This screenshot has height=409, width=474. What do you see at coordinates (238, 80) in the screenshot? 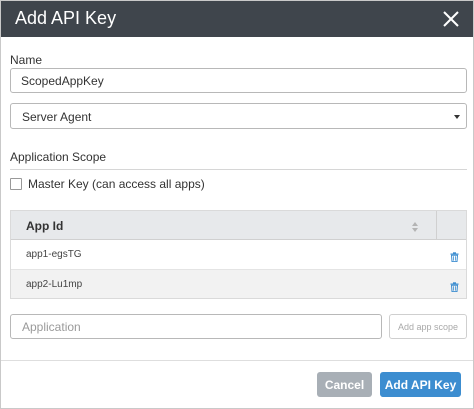
I see `name-input` at bounding box center [238, 80].